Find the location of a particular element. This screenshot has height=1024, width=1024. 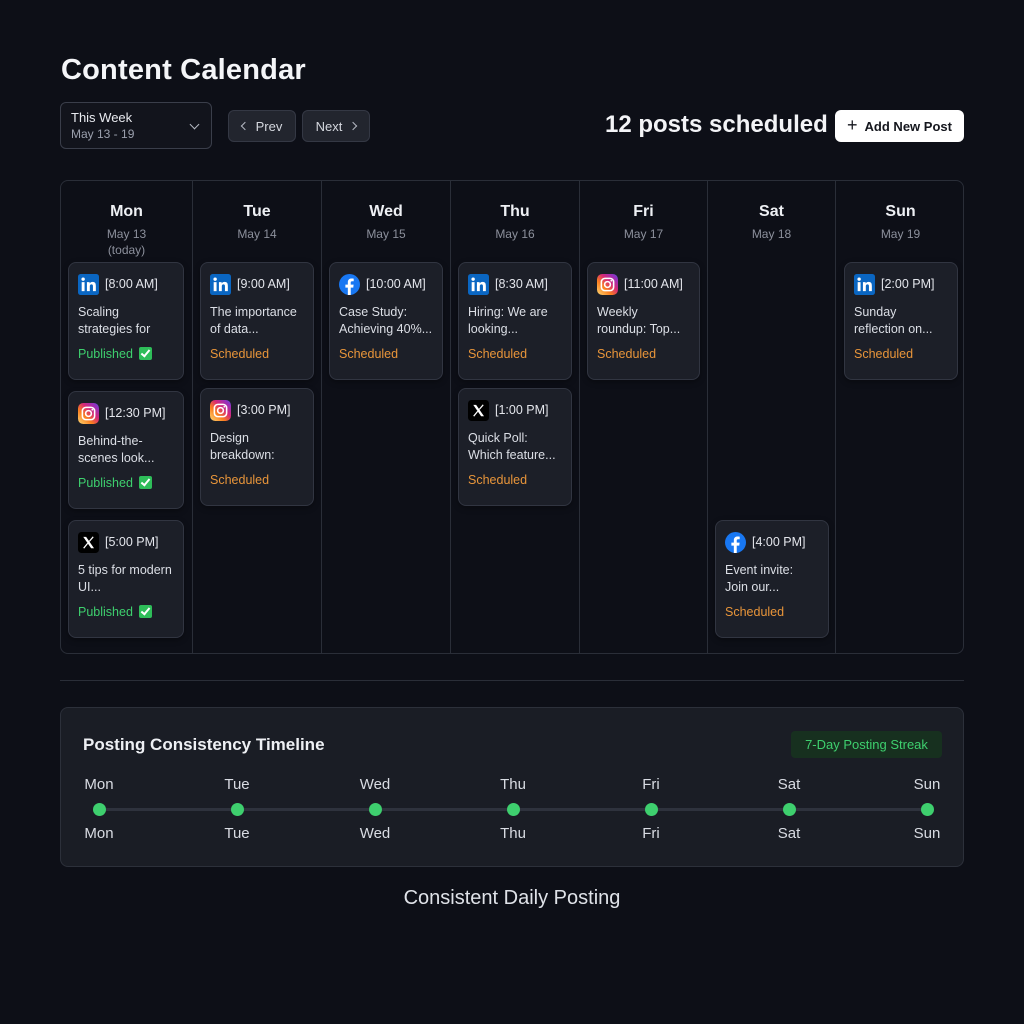

today-note: (today) is located at coordinates (126, 250).